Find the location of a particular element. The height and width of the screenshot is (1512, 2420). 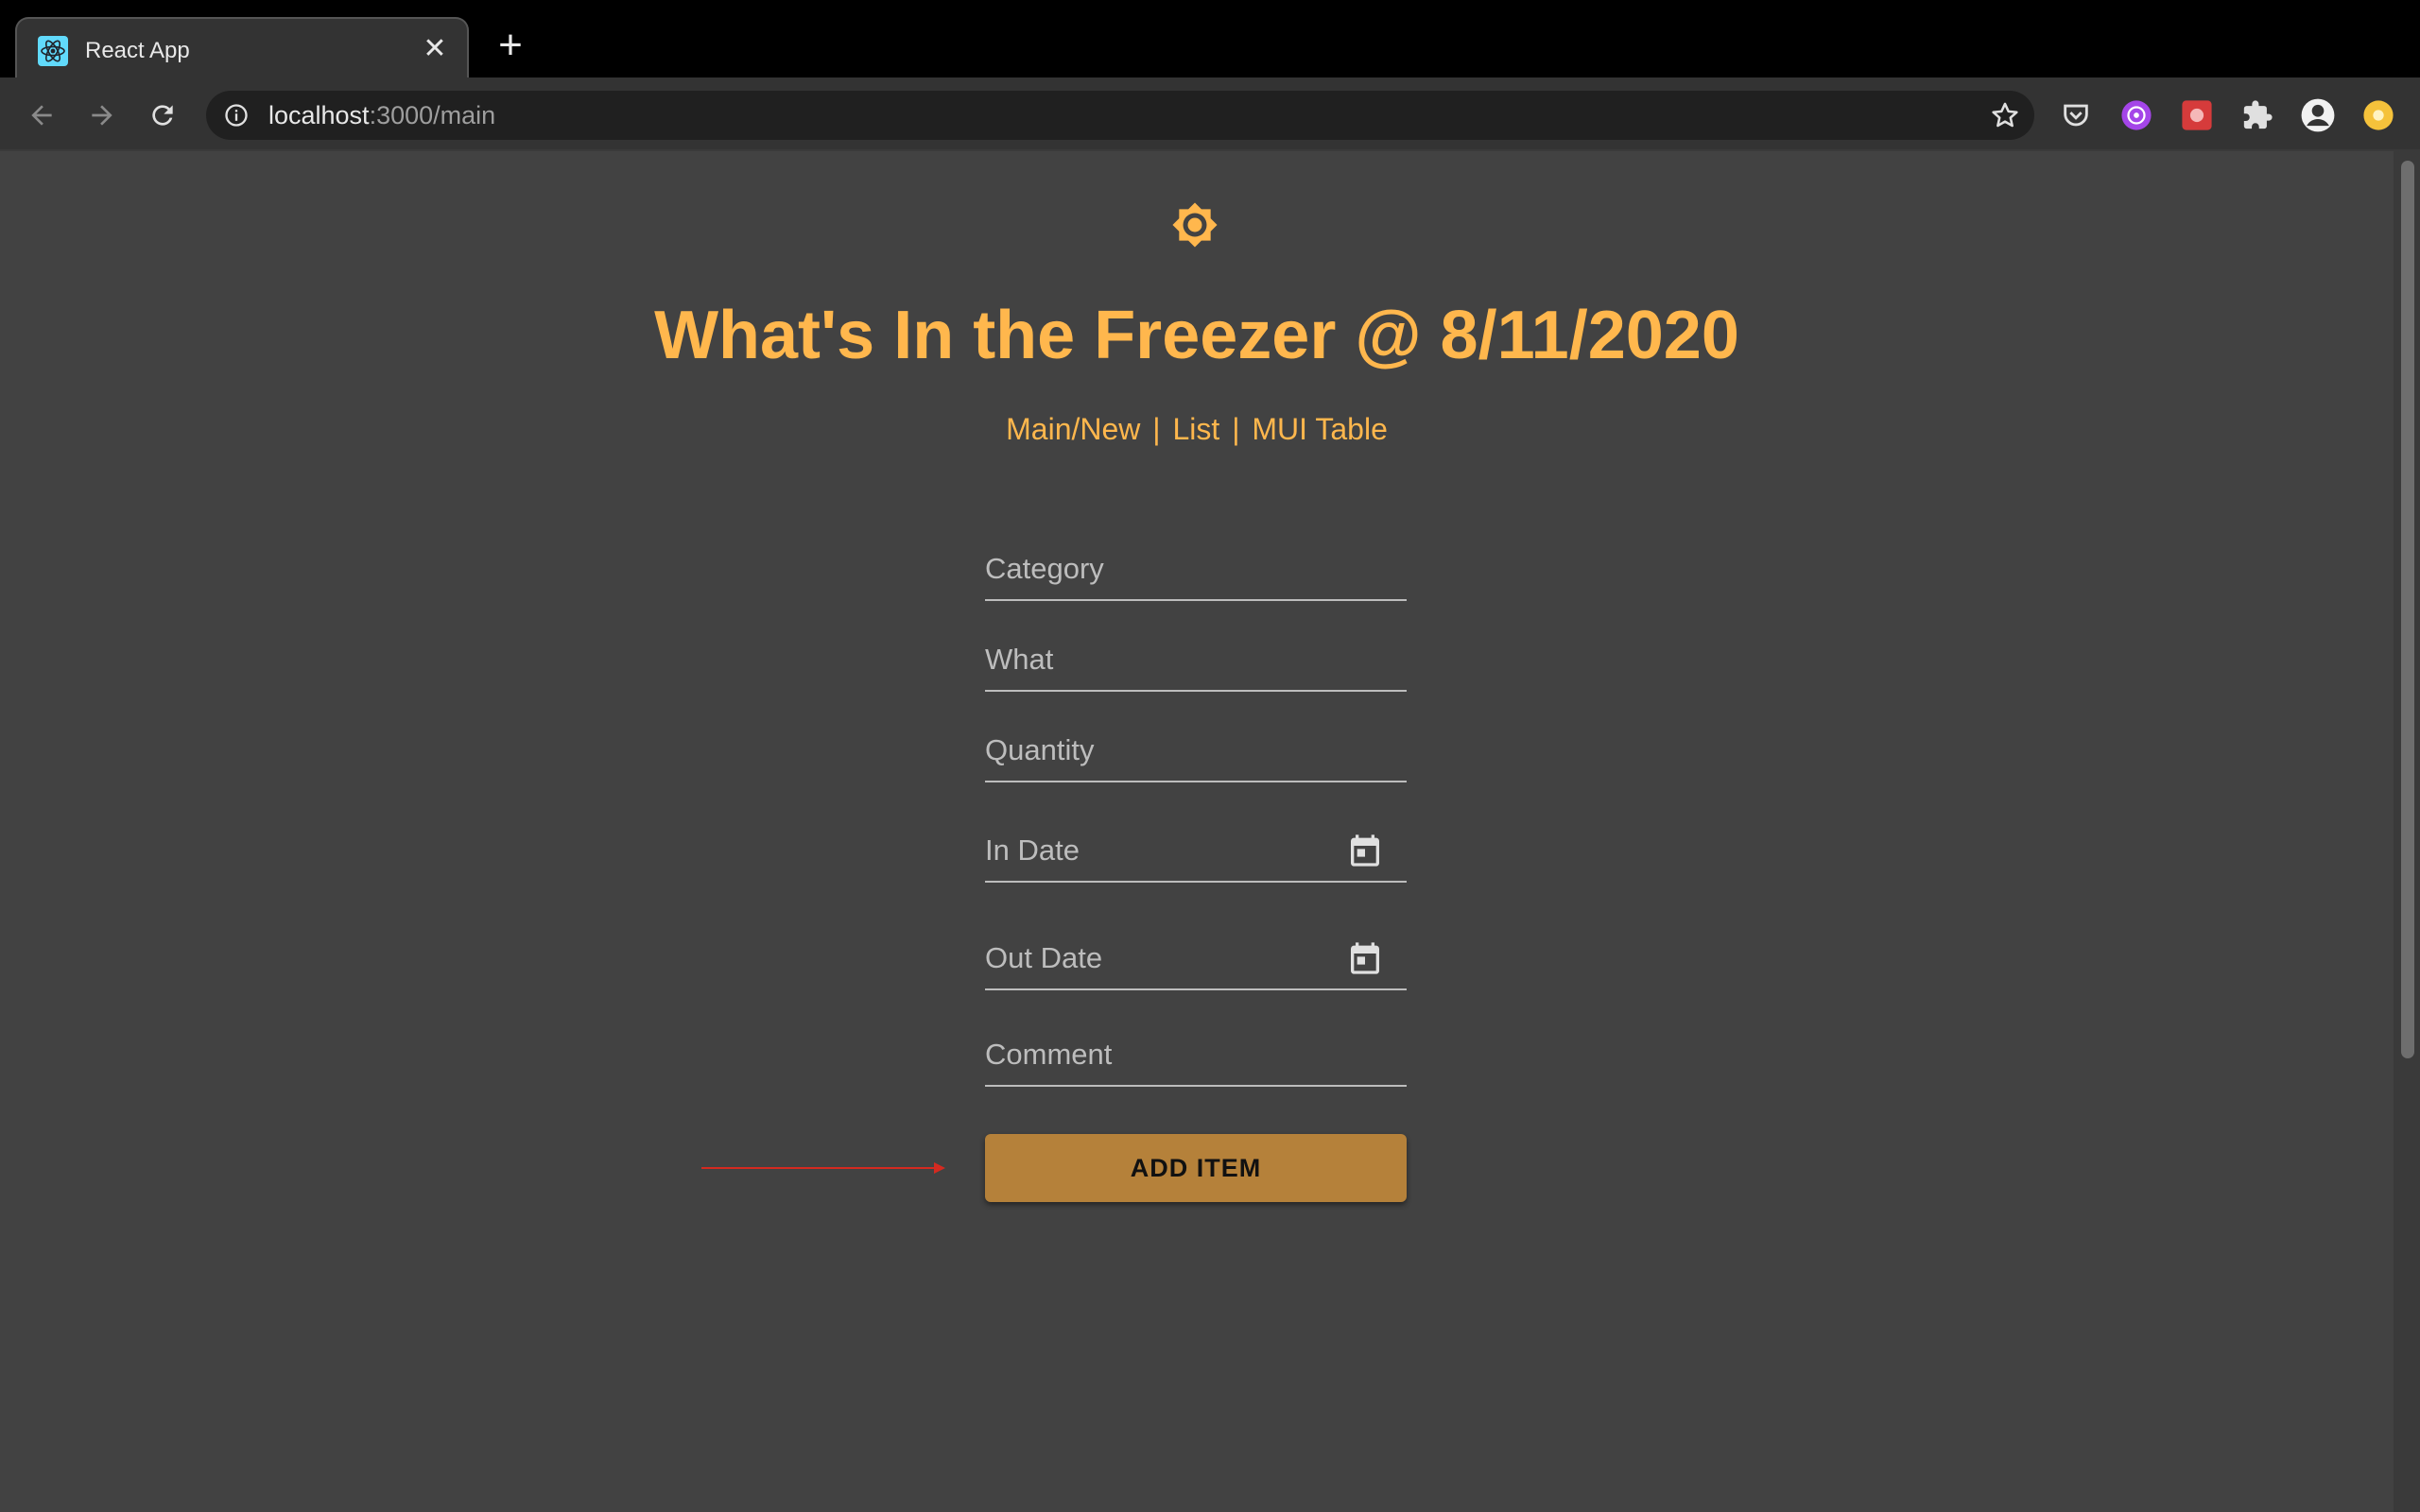

extension-purple-icon is located at coordinates (2136, 115).